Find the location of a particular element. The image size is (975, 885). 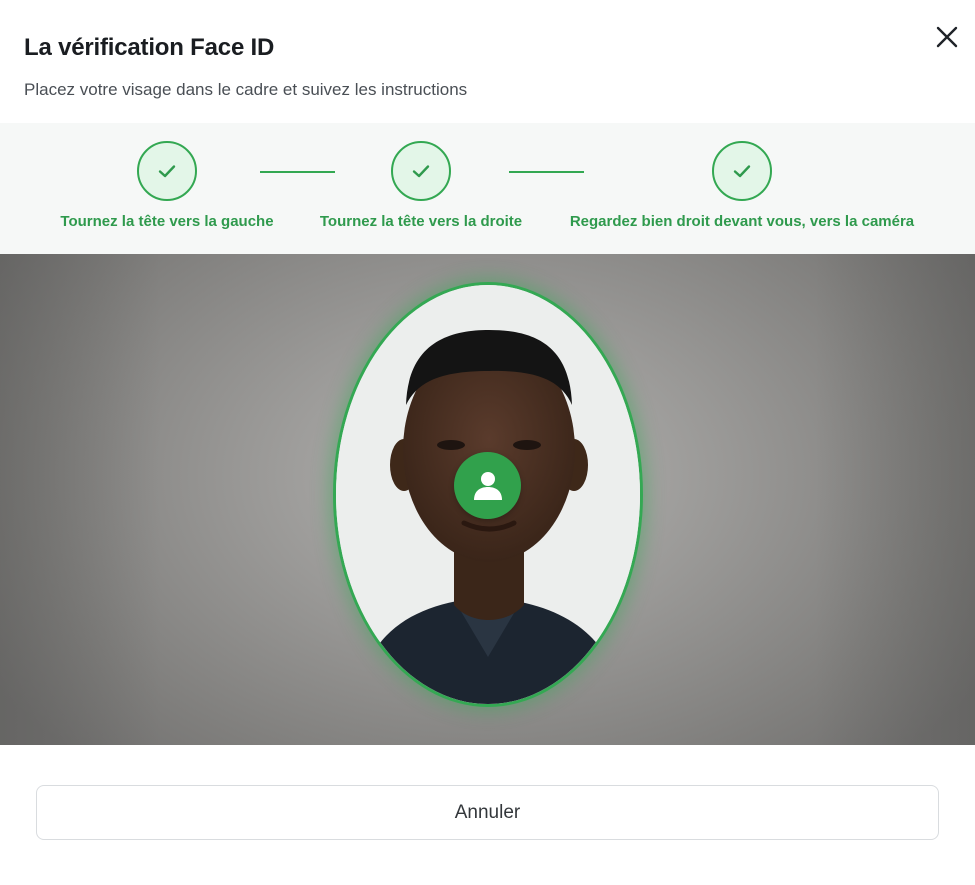

close-icon is located at coordinates (947, 37).